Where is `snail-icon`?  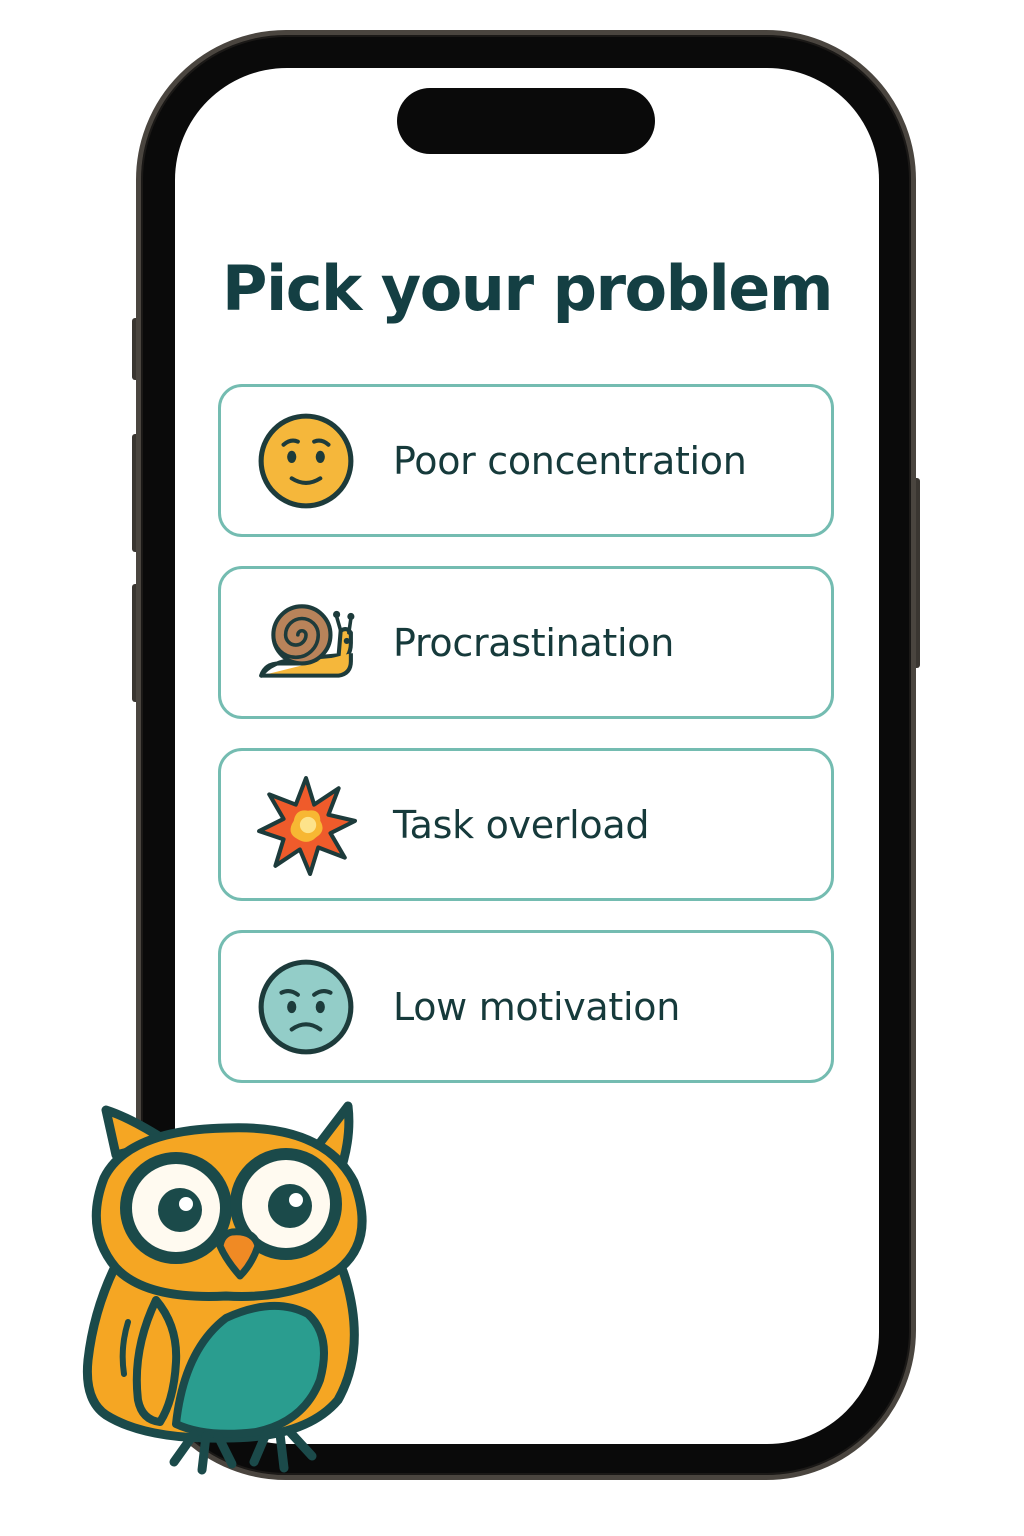
snail-icon is located at coordinates (306, 643).